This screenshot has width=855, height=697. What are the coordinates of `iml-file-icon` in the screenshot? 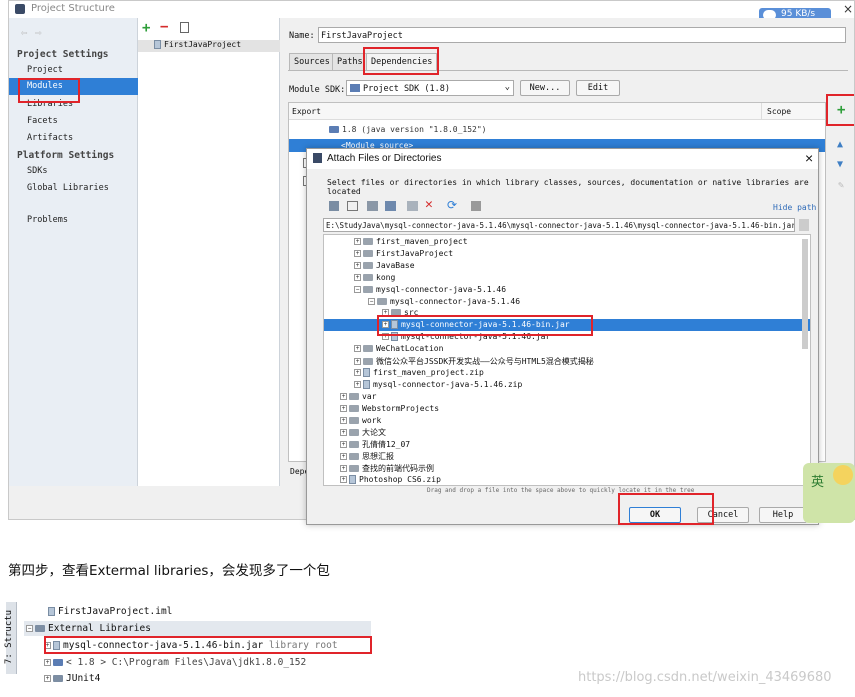 It's located at (51, 611).